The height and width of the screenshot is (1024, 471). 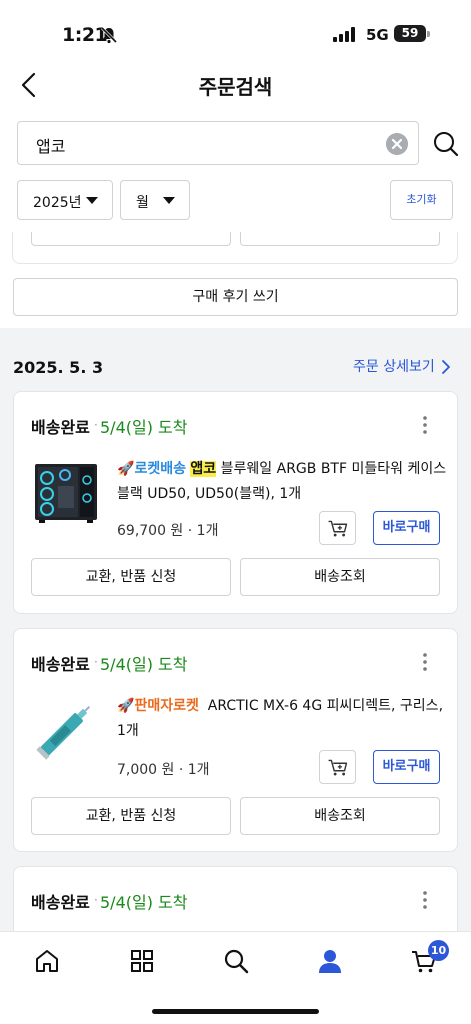 I want to click on year-select: 2025년, so click(x=65, y=200).